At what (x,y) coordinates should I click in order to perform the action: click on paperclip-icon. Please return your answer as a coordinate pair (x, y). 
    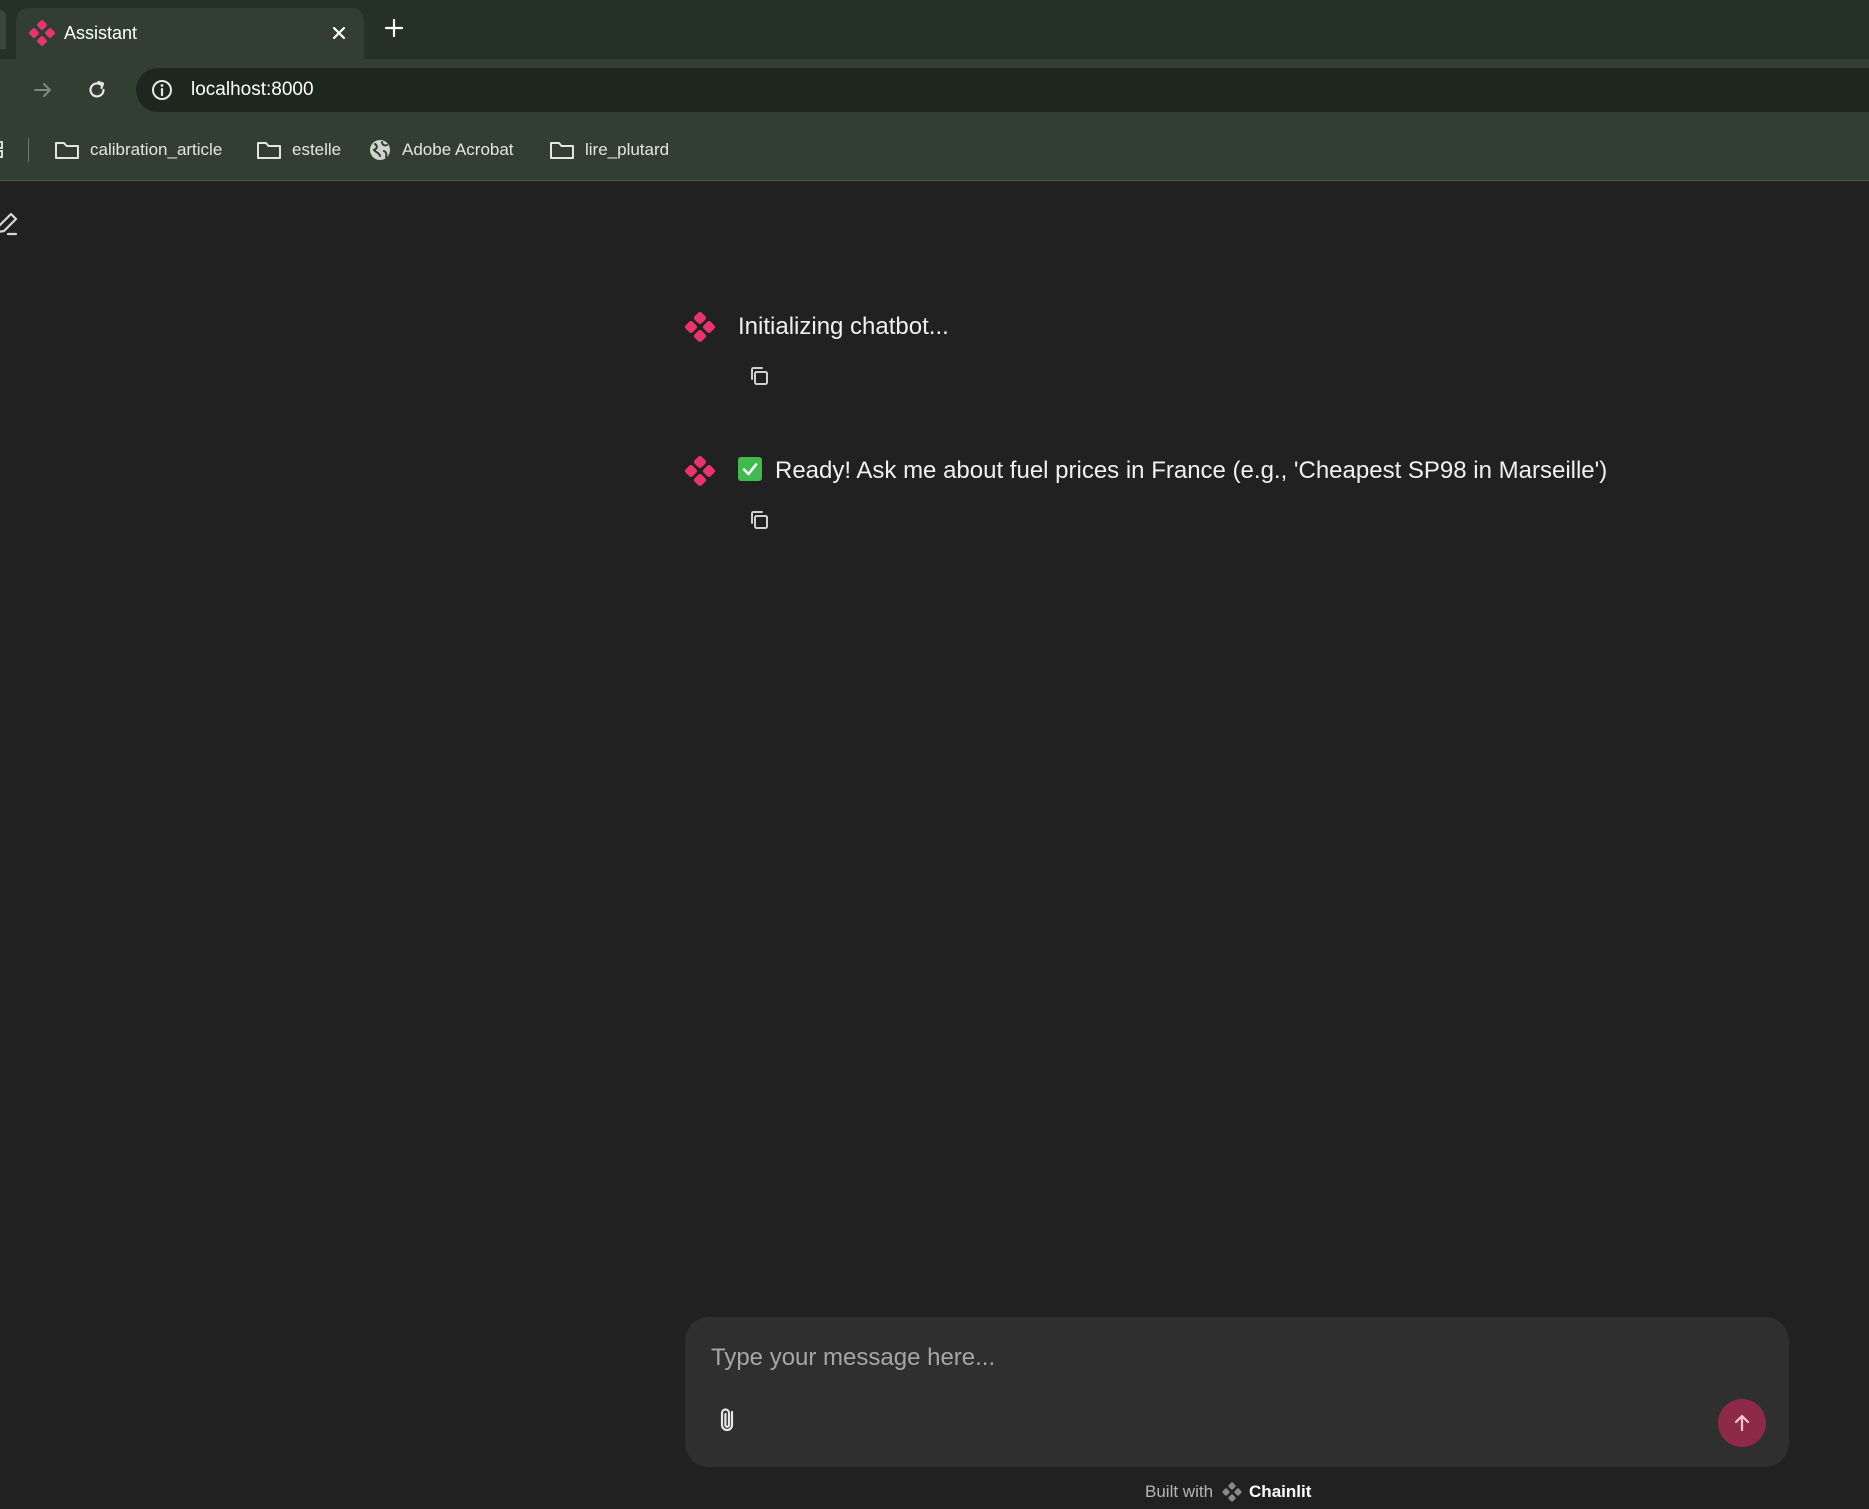
    Looking at the image, I should click on (727, 1420).